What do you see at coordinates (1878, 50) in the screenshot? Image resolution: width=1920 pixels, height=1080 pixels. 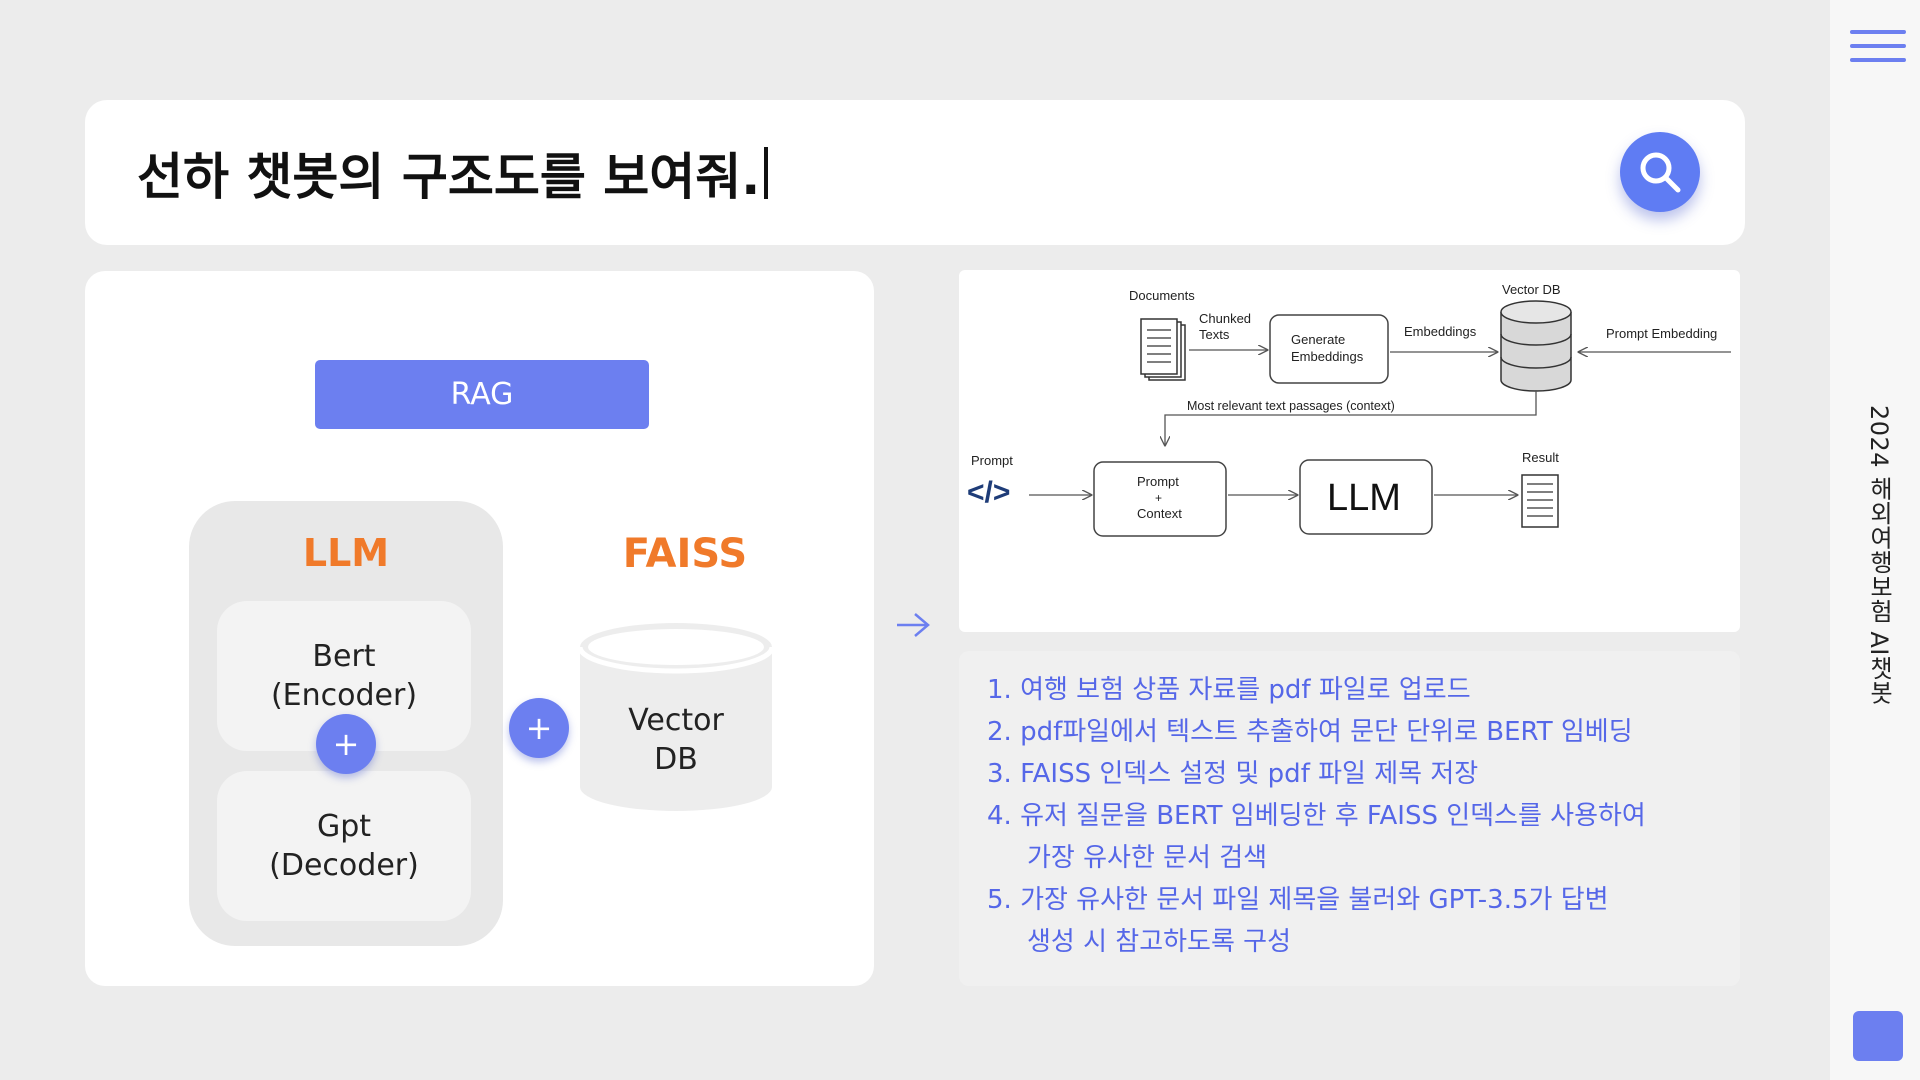 I see `hamburger-menu-icon` at bounding box center [1878, 50].